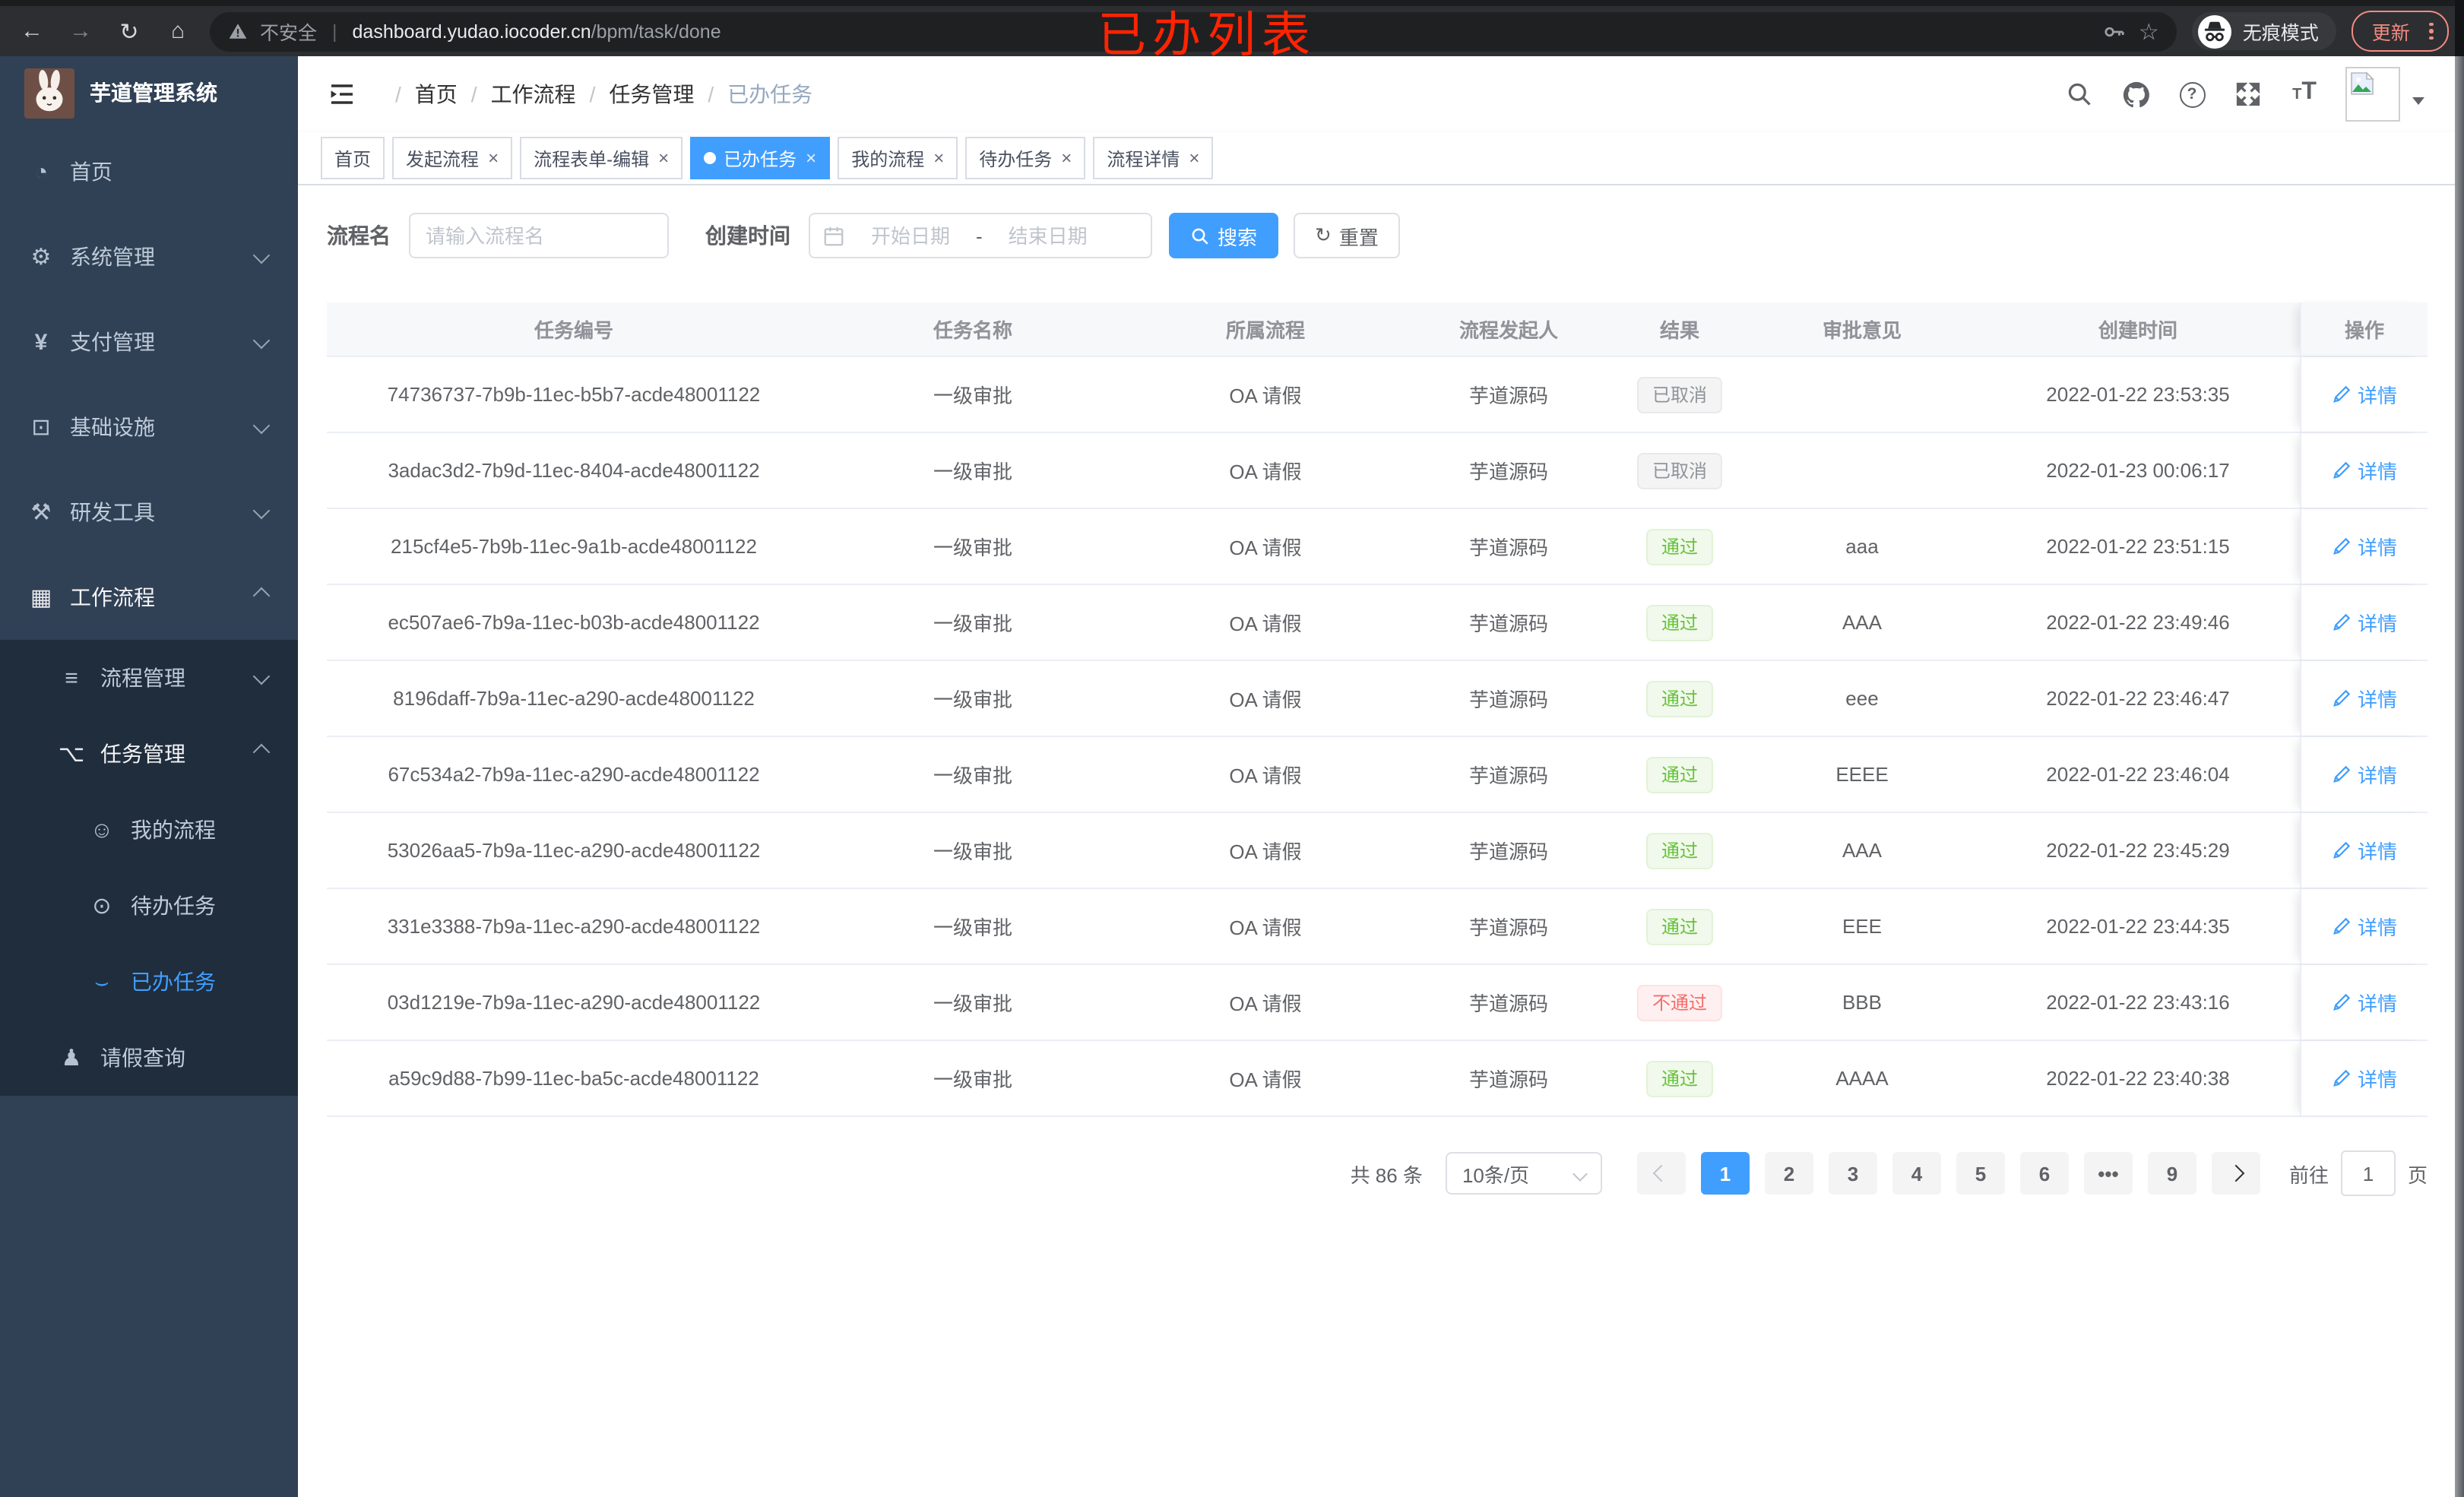 This screenshot has width=2464, height=1497. I want to click on cell-task-id: 3adac3d2-7b9d-11ec-8404-acde48001122, so click(574, 470).